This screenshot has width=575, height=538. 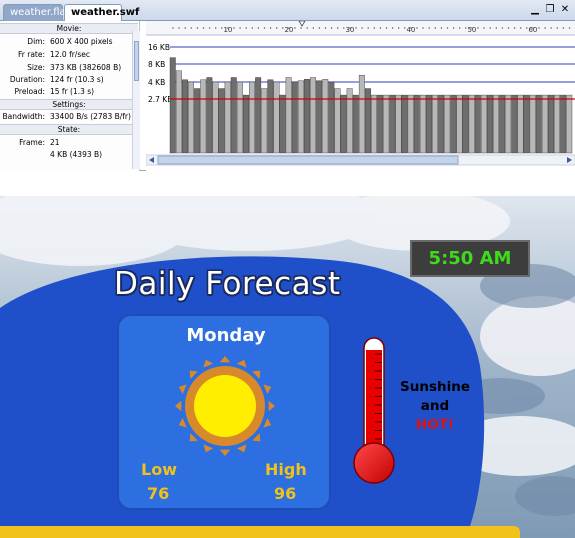 I want to click on high-value: 96, so click(x=285, y=493).